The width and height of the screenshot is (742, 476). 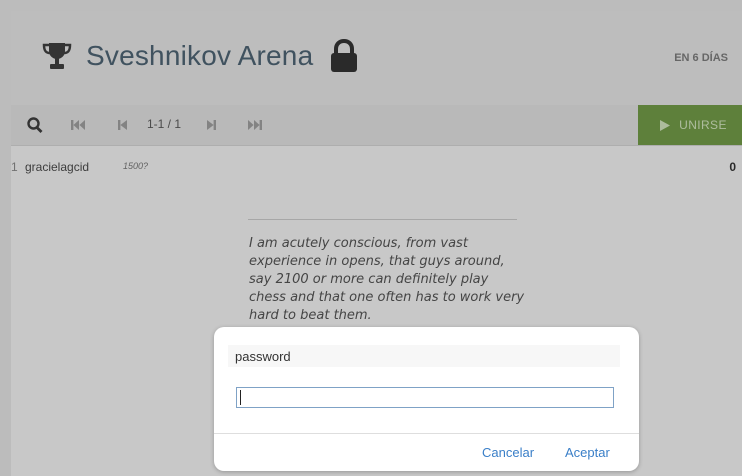 I want to click on cancel-button: Cancelar, so click(x=508, y=452).